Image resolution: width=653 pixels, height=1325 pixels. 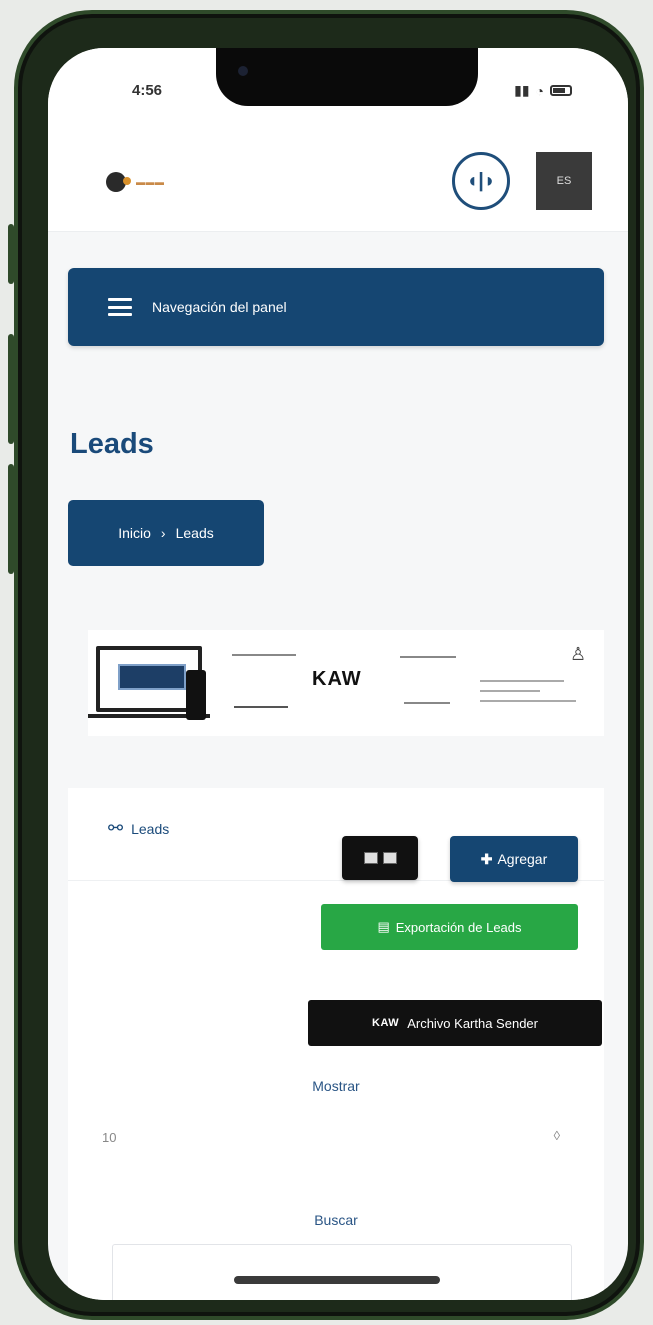 I want to click on kartha-sender-archive-button: KAW Archivo Kartha Sender, so click(x=455, y=1023).